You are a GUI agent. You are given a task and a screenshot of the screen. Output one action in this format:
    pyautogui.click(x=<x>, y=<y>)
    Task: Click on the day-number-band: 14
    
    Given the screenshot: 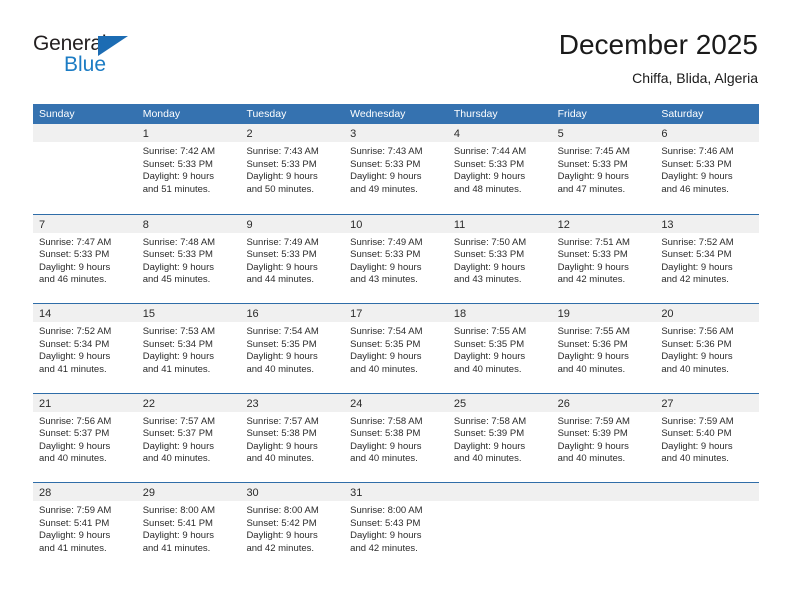 What is the action you would take?
    pyautogui.click(x=85, y=313)
    